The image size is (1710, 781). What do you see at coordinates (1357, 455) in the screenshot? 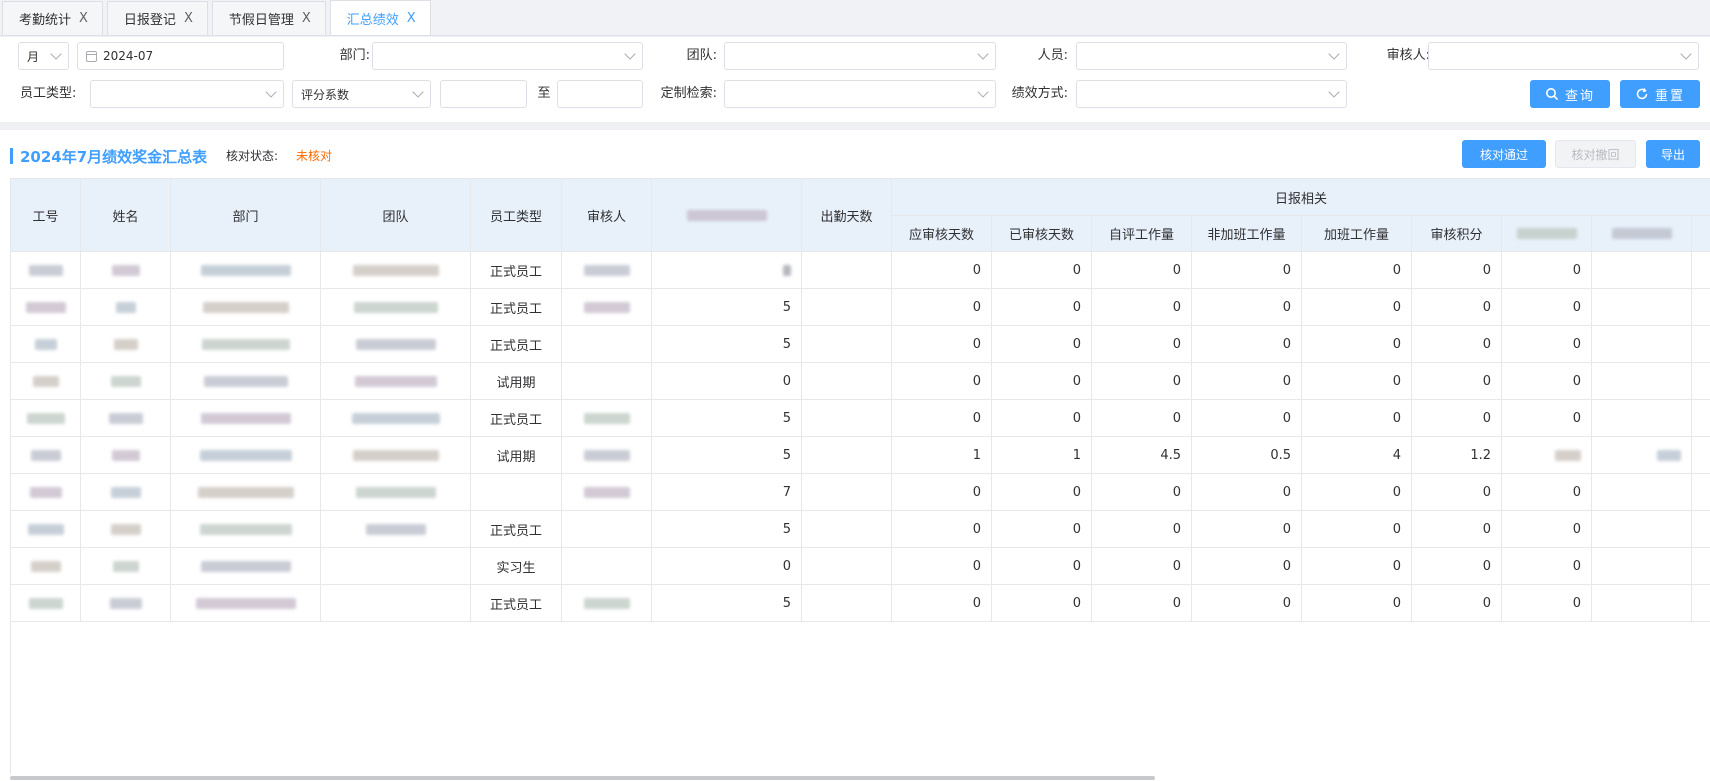
I see `table-cell-overtime: 4` at bounding box center [1357, 455].